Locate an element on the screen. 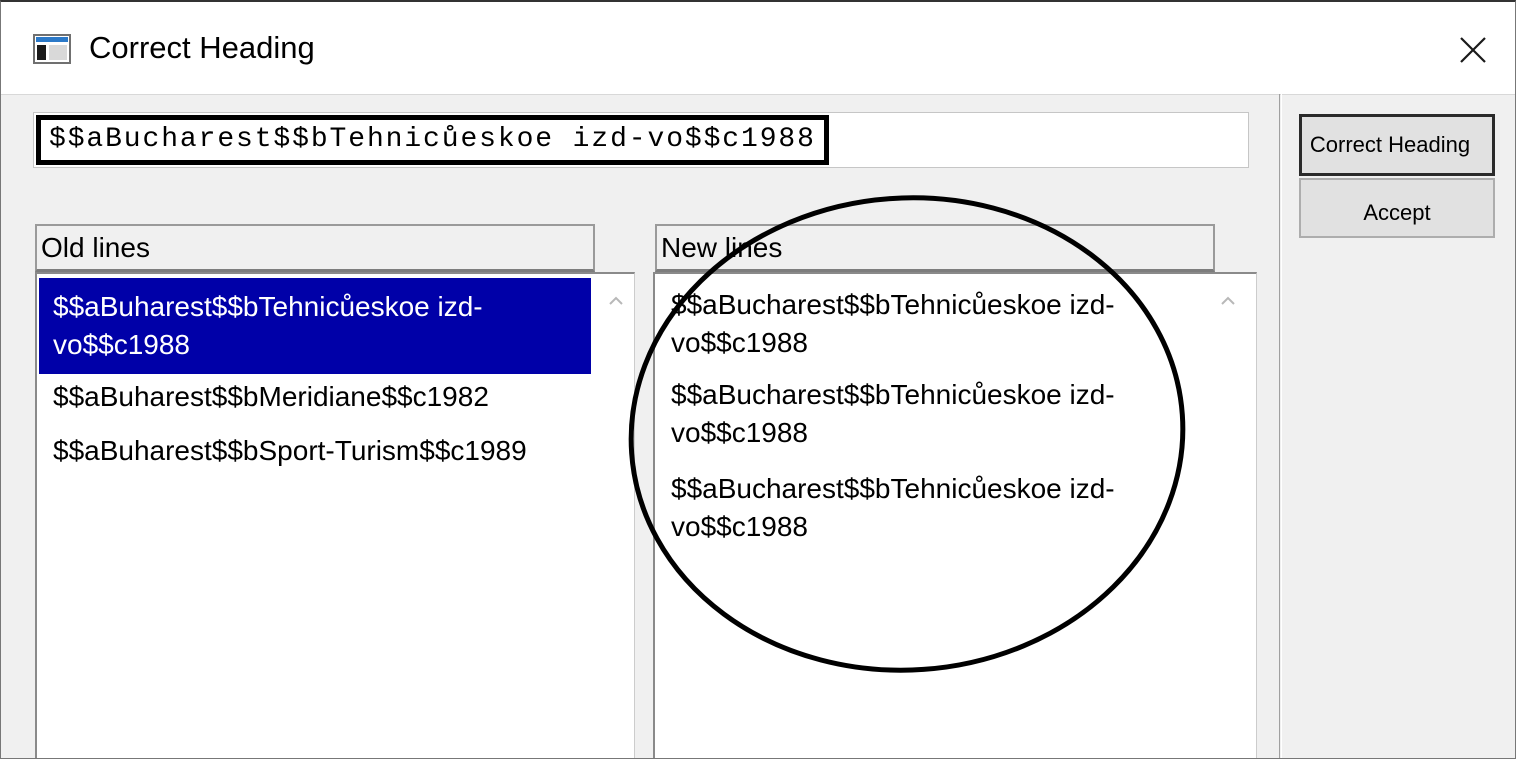 This screenshot has width=1516, height=759. window-app-icon is located at coordinates (52, 49).